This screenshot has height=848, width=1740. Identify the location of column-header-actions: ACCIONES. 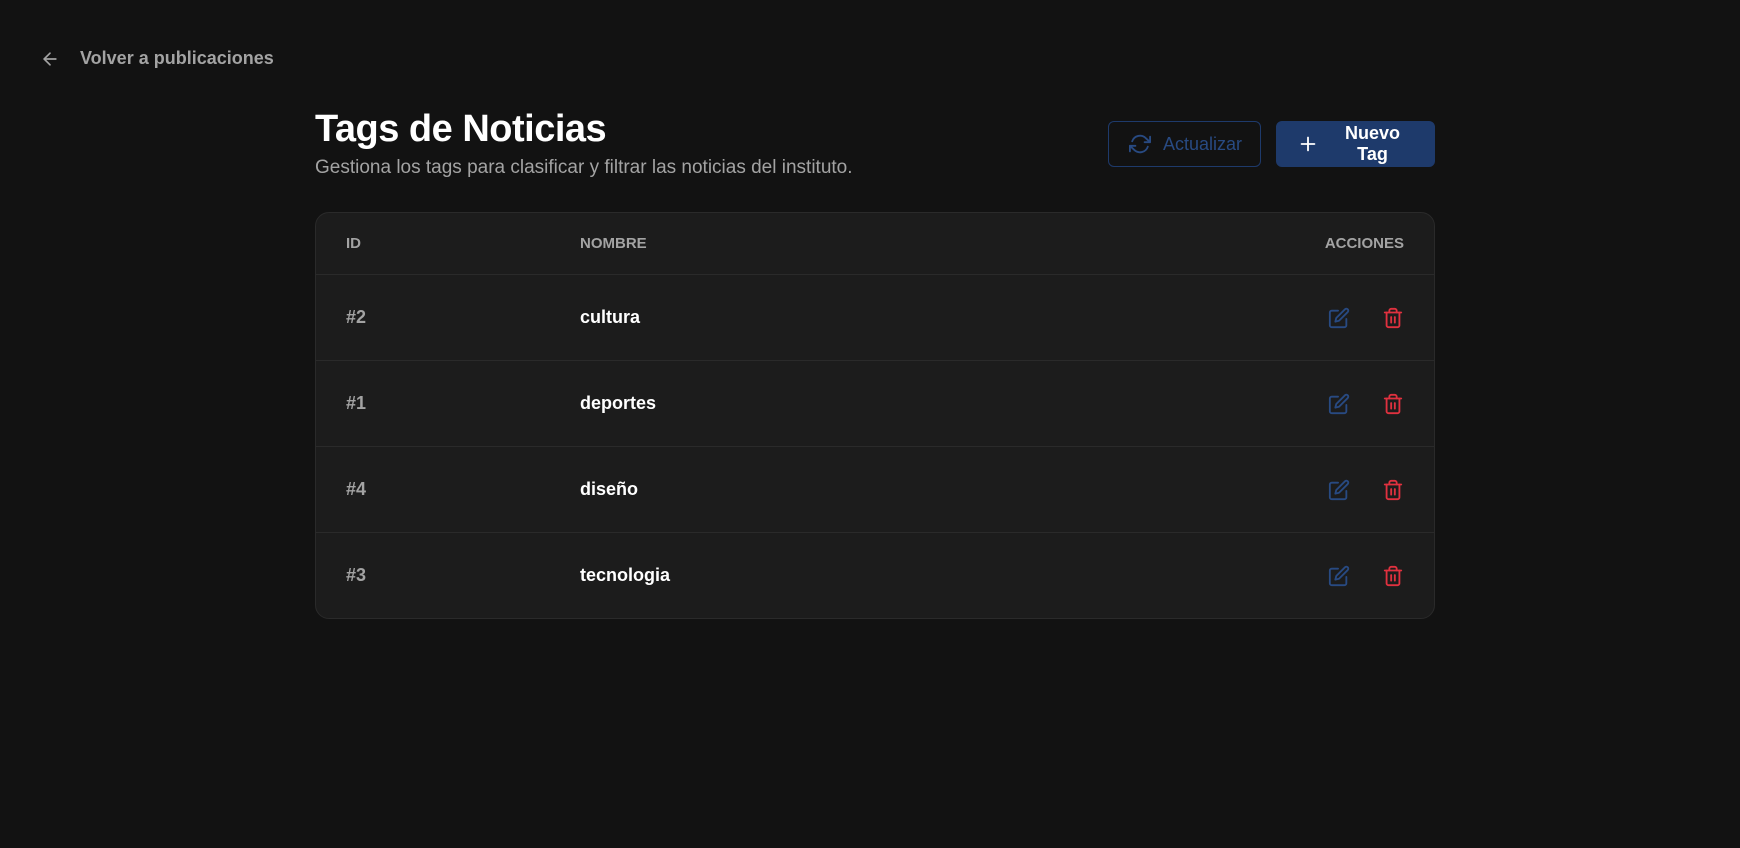
(1364, 243).